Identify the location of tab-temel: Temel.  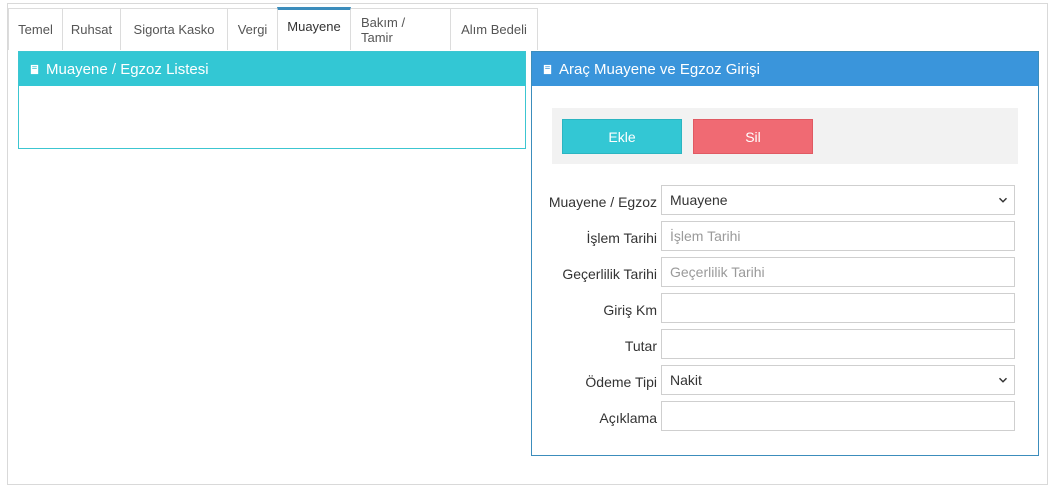
(35, 29).